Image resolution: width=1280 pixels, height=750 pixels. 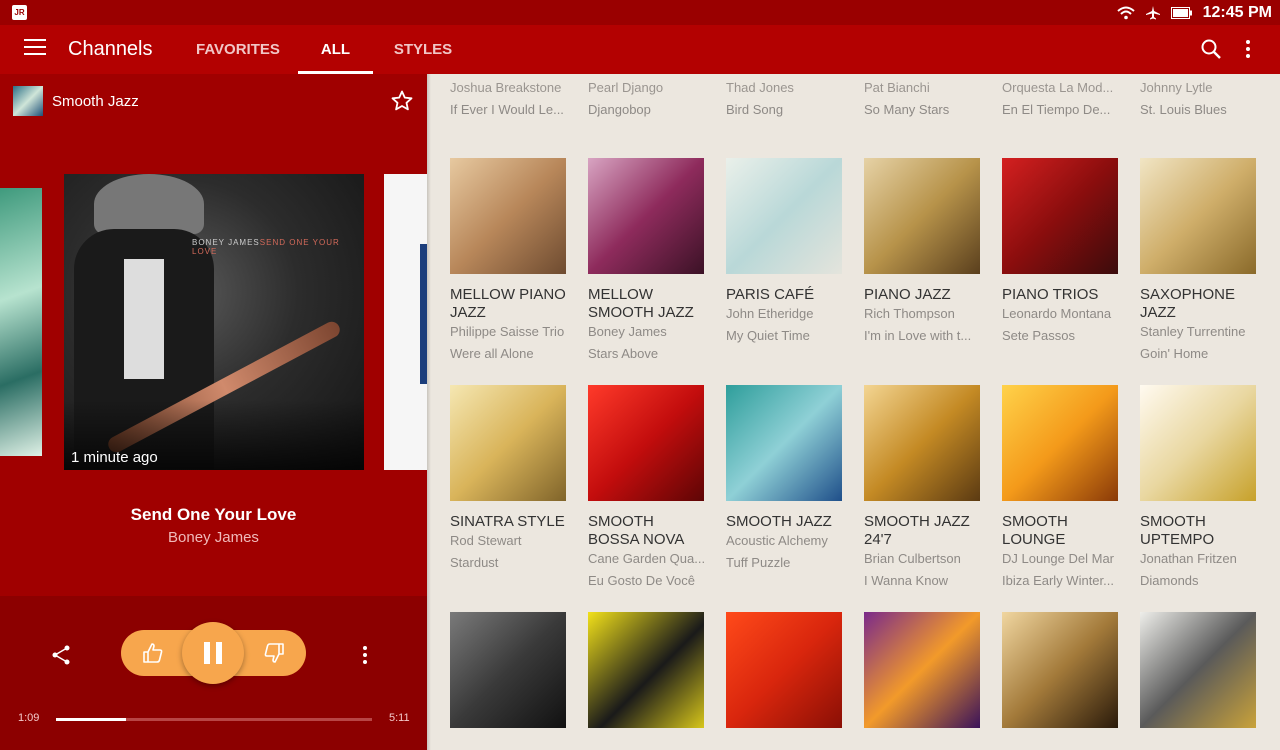 I want to click on channel-song: So Many Stars, so click(x=907, y=109).